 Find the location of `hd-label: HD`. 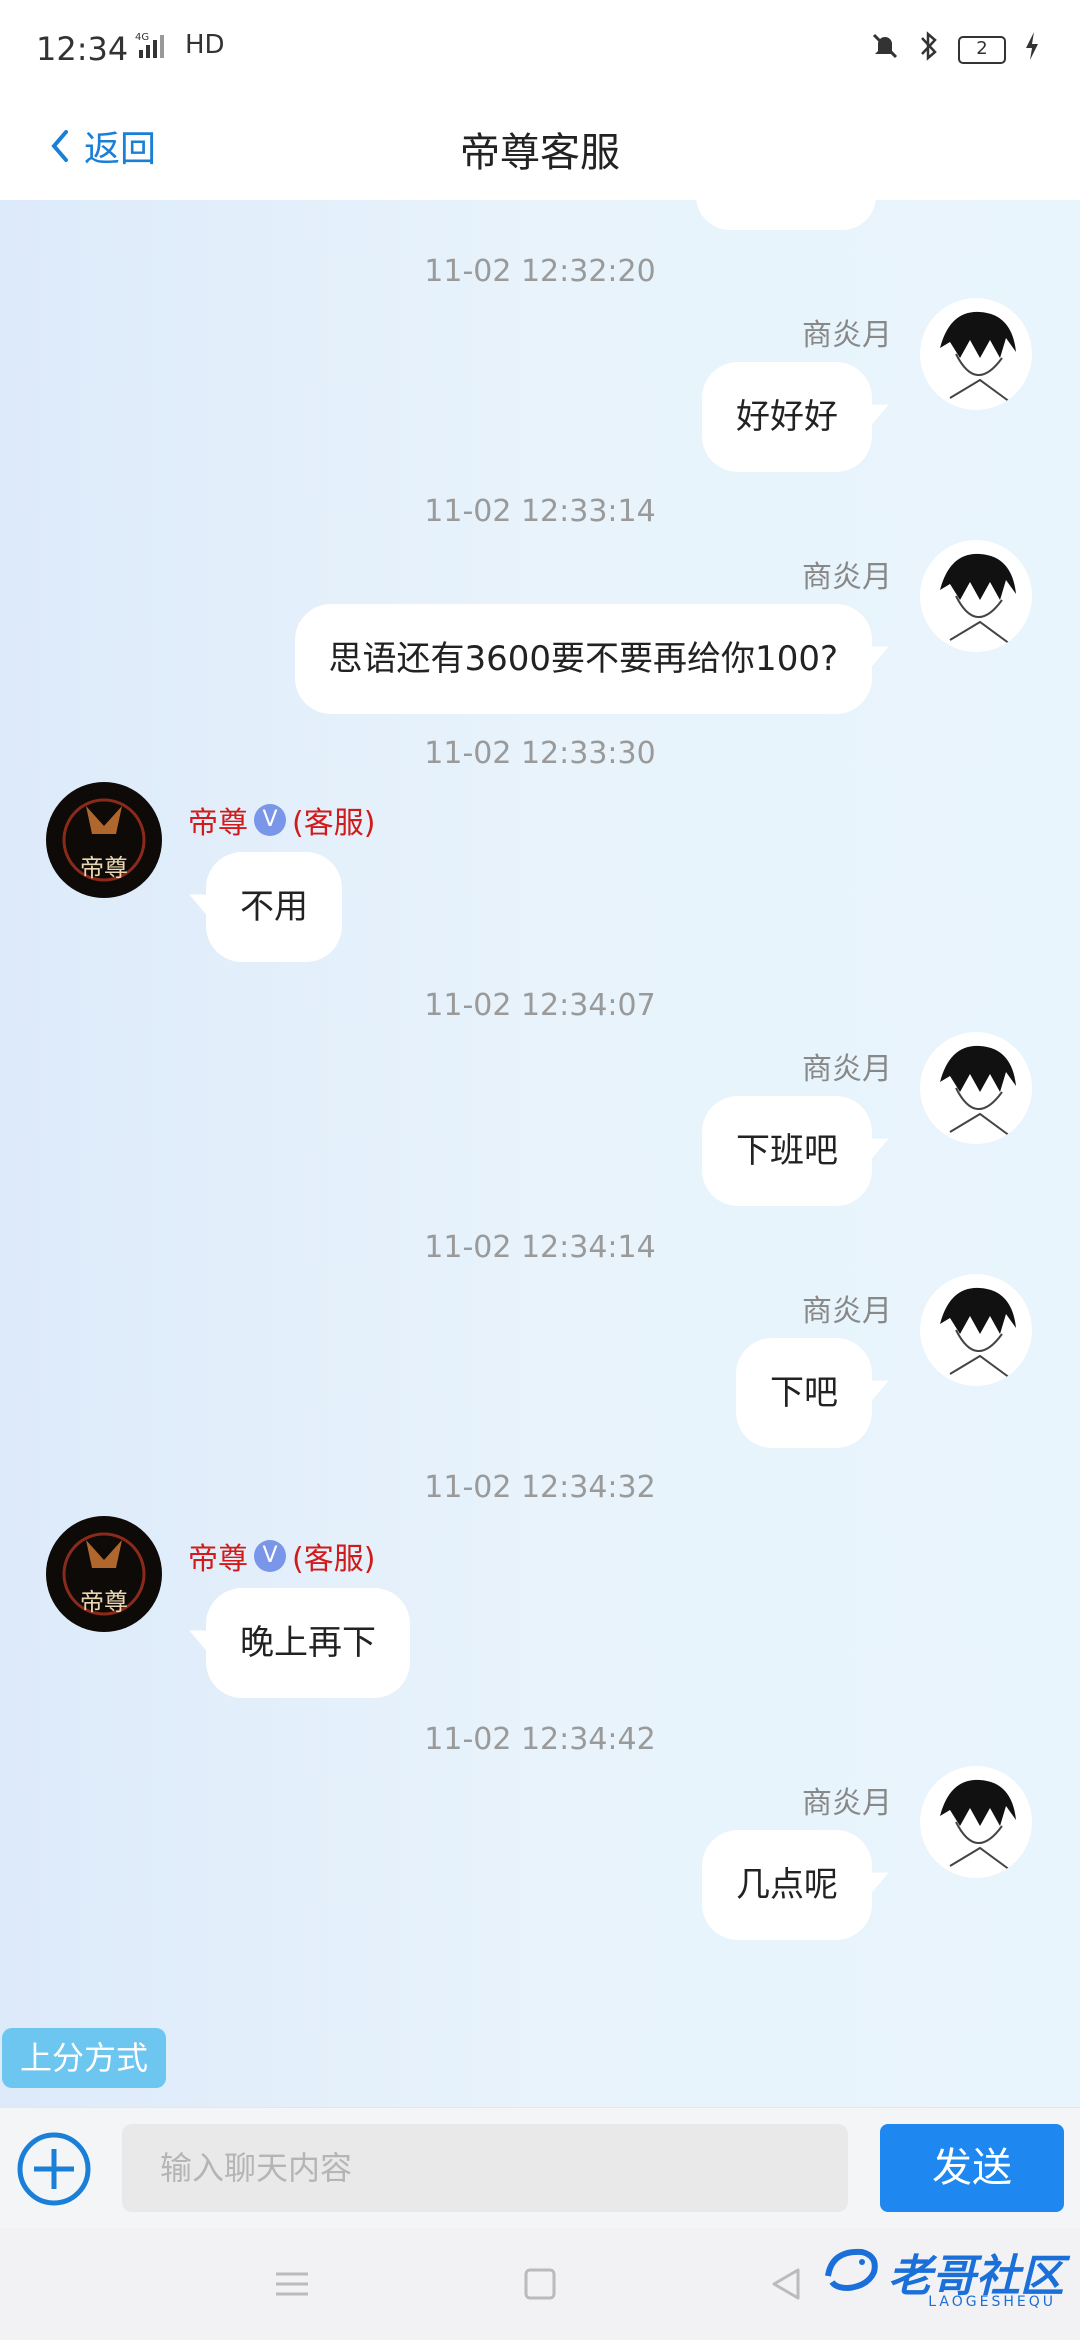

hd-label: HD is located at coordinates (205, 45).